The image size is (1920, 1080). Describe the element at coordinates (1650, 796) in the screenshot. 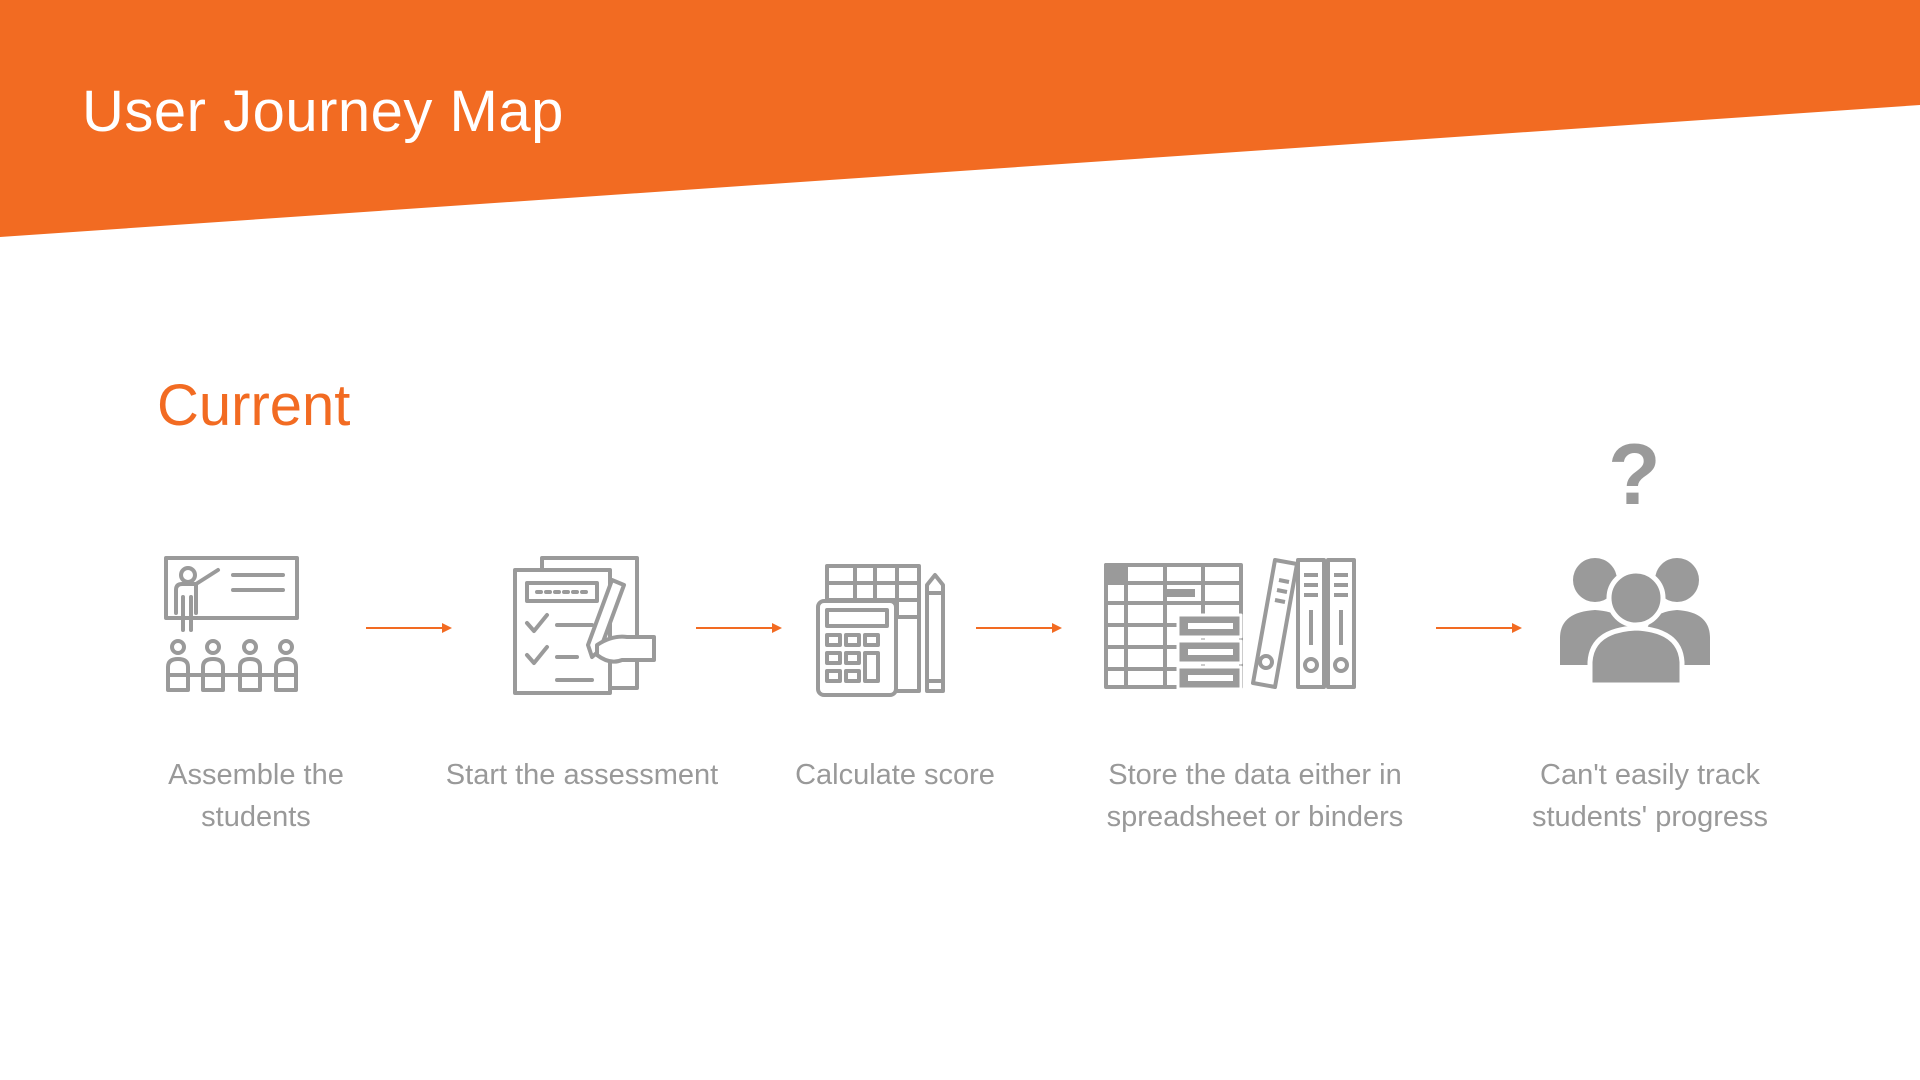

I see `step-label-track-progress: Can't easily track students' progress` at that location.